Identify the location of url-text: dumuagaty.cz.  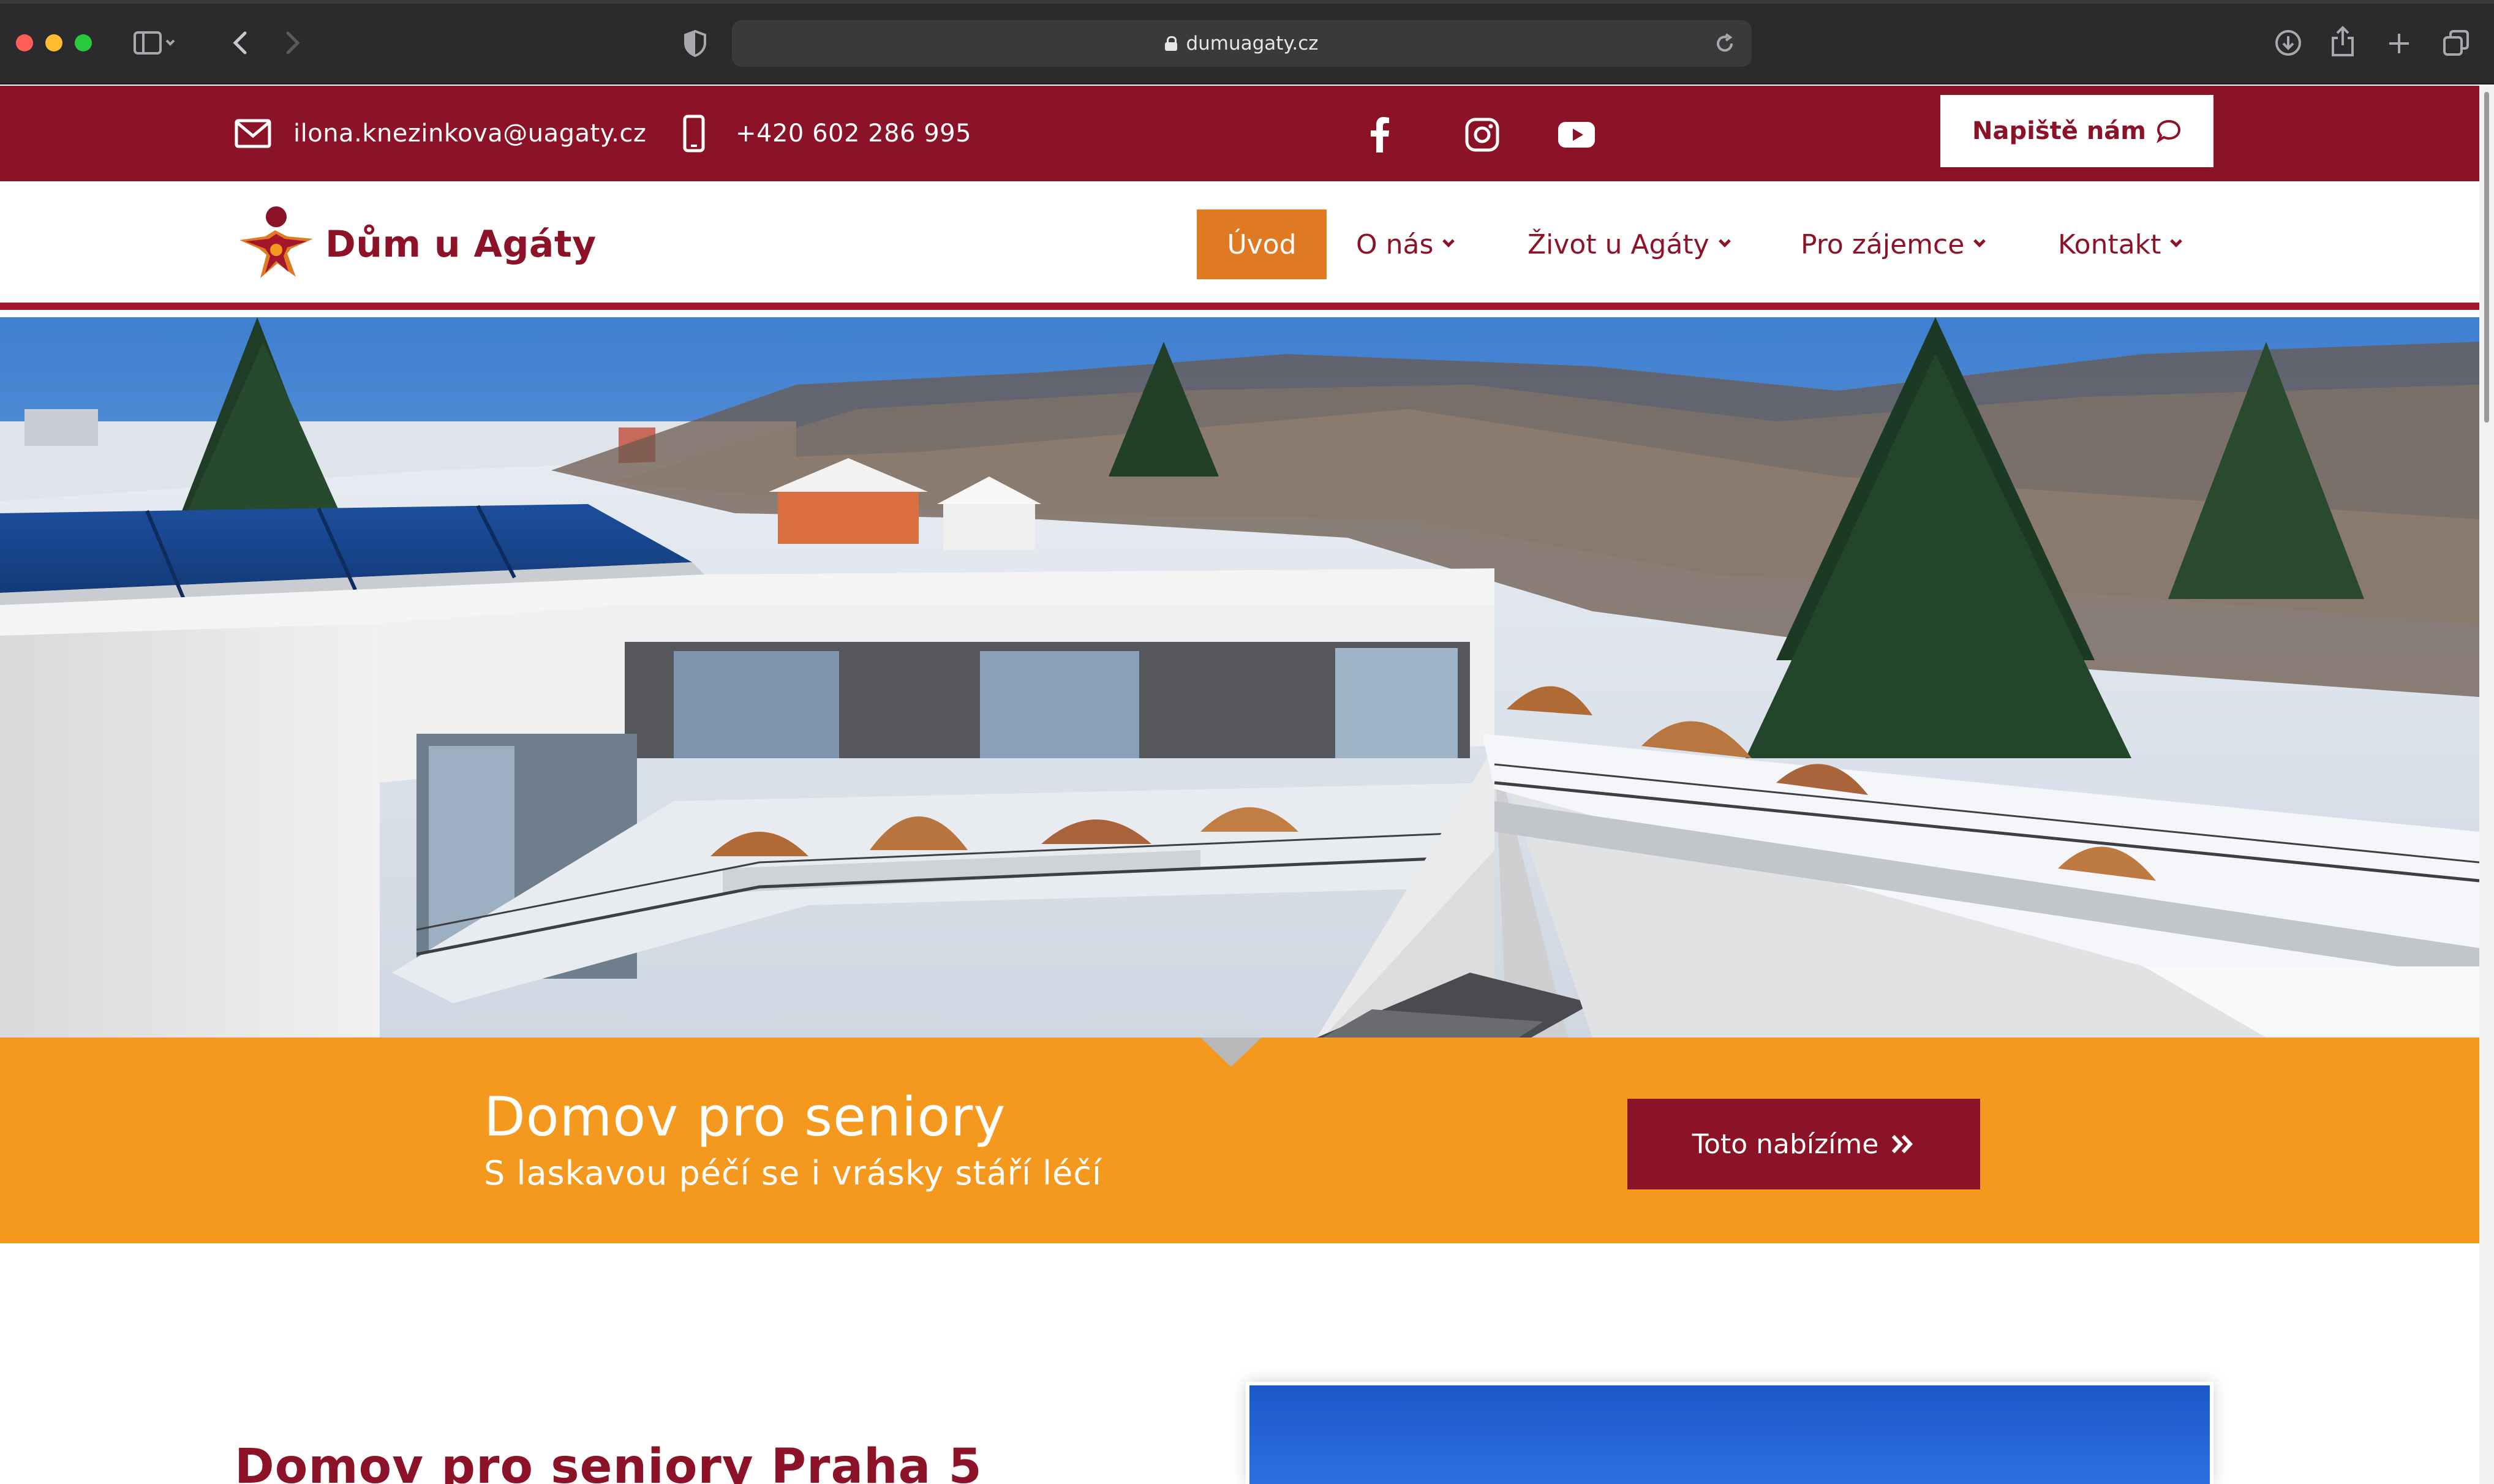
(1252, 43).